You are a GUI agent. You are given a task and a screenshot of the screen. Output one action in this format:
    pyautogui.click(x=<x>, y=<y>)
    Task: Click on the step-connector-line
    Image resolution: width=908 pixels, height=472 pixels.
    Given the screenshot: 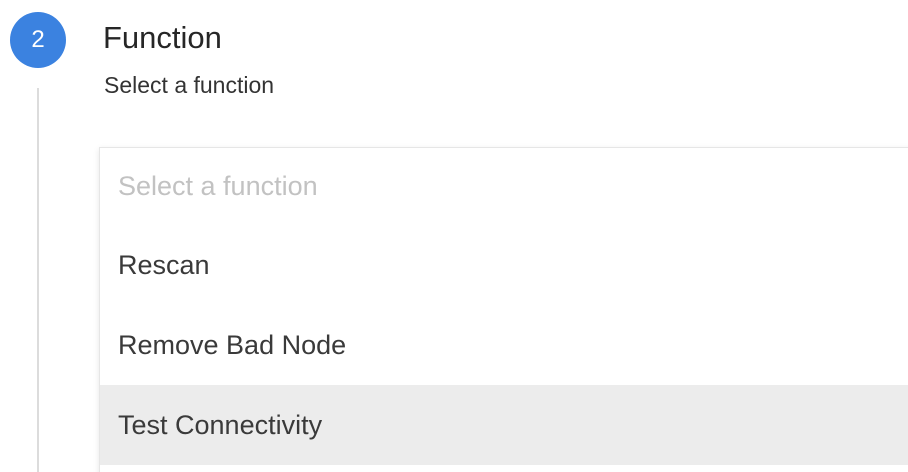 What is the action you would take?
    pyautogui.click(x=38, y=280)
    